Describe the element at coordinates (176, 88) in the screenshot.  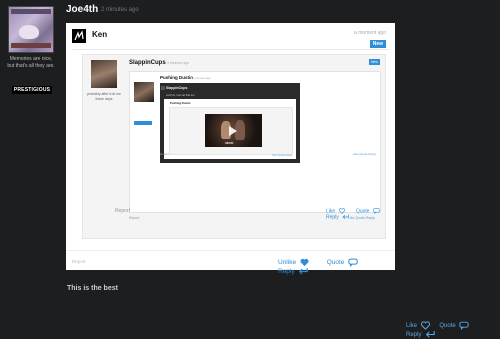
I see `nested3-author: SlappinCups` at that location.